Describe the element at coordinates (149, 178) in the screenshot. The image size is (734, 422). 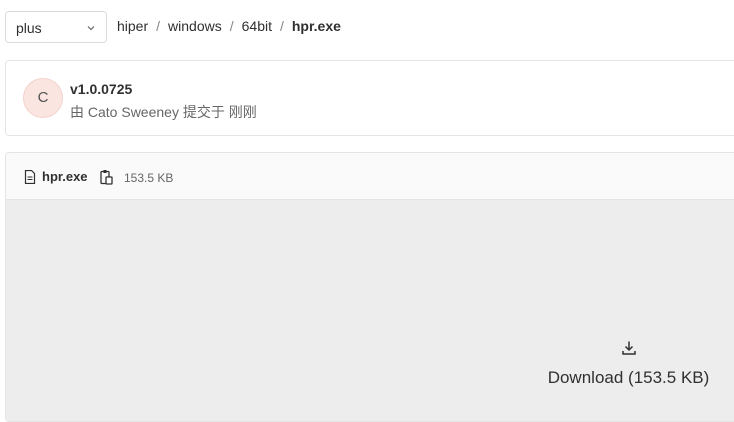
I see `file-size: 153.5 KB` at that location.